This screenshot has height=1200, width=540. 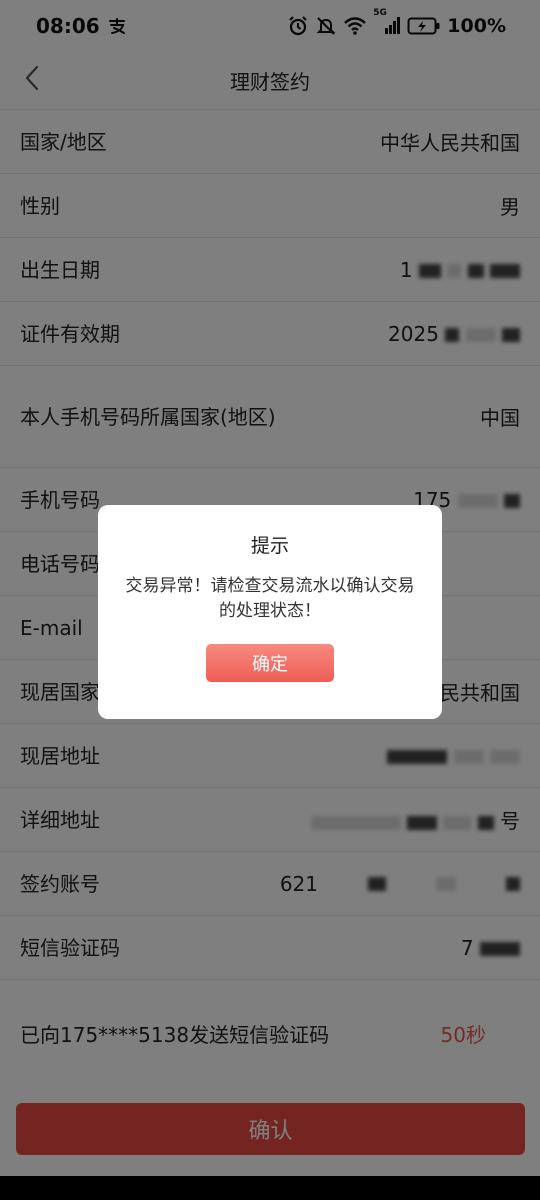 What do you see at coordinates (270, 663) in the screenshot?
I see `dialog-ok-button: 确定` at bounding box center [270, 663].